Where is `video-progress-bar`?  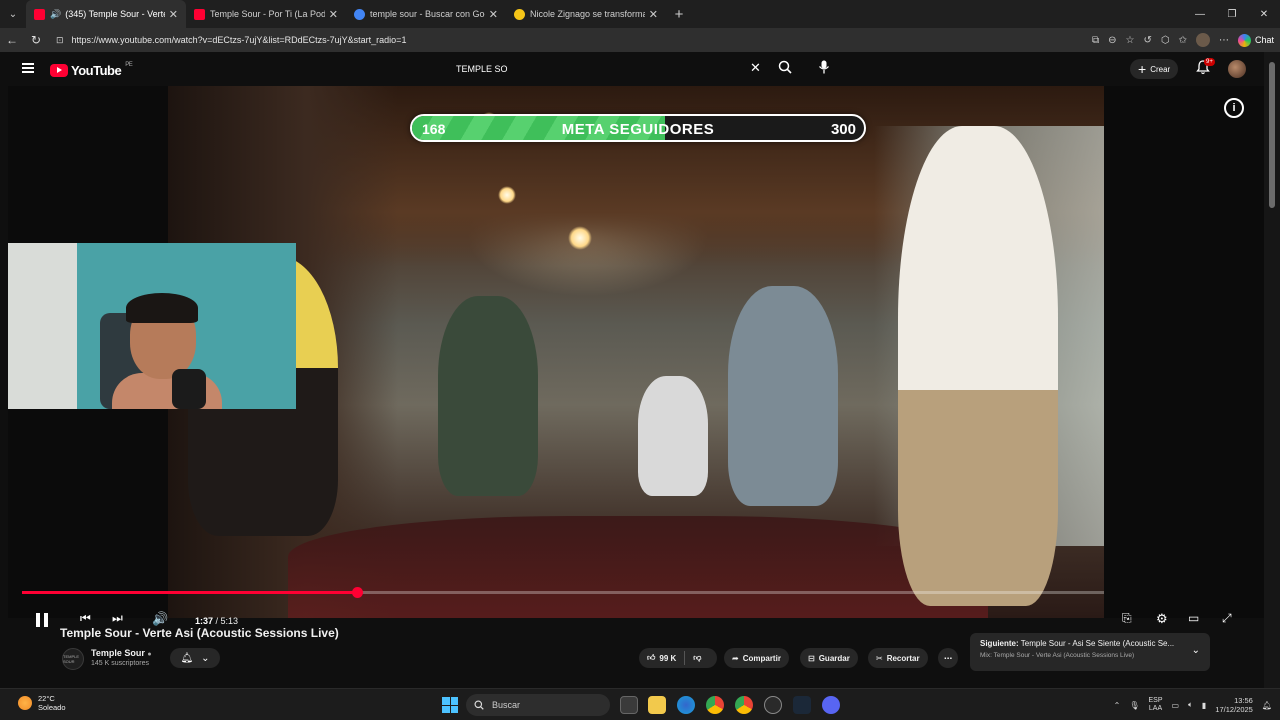
video-progress-bar is located at coordinates (563, 592).